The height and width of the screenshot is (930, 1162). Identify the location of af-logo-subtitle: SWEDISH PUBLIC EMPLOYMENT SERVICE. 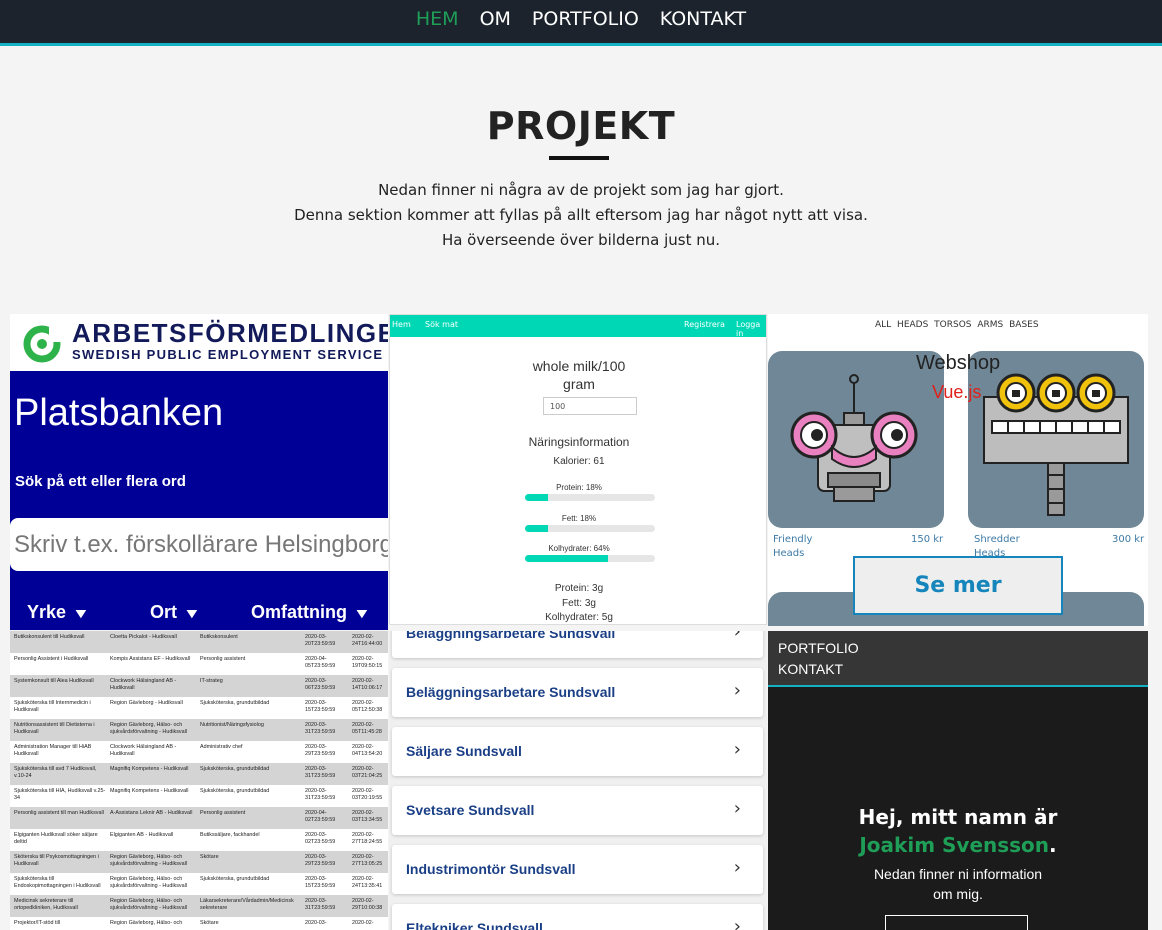
(228, 354).